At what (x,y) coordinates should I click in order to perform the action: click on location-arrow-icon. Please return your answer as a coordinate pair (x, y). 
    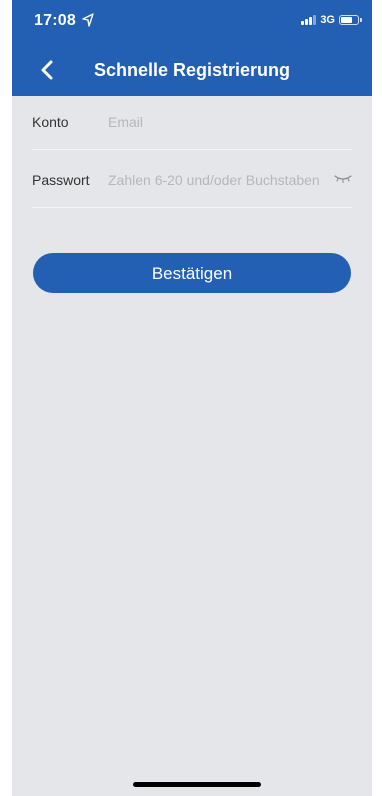
    Looking at the image, I should click on (88, 20).